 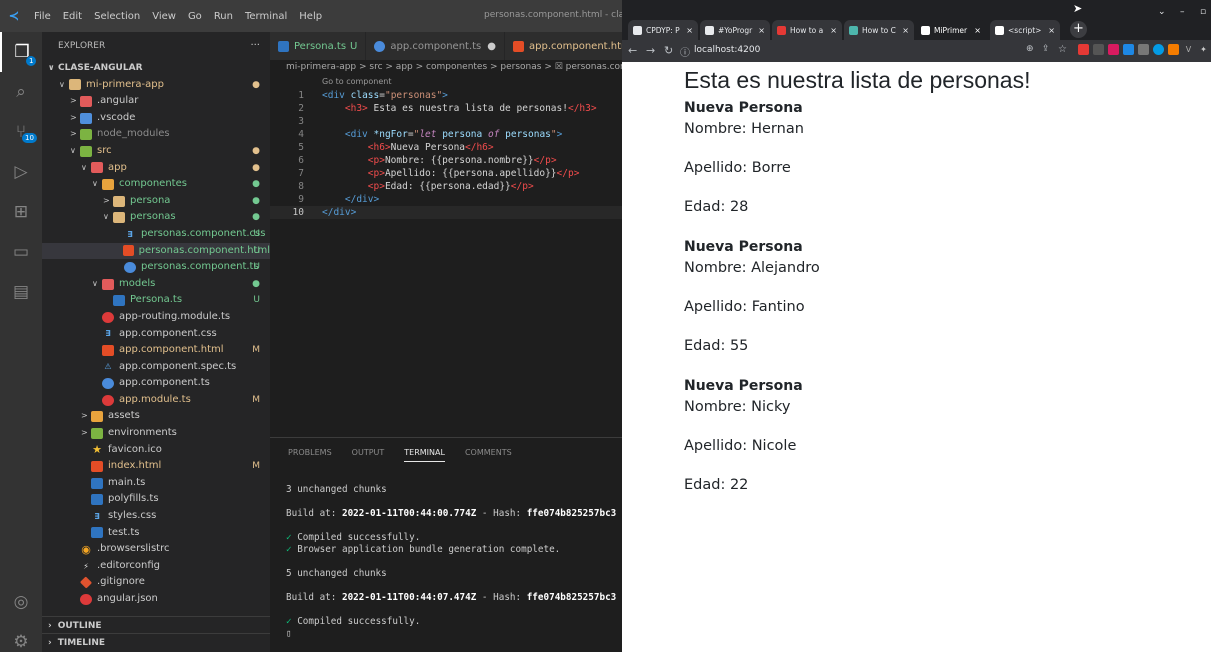 What do you see at coordinates (156, 85) in the screenshot?
I see `tree-item: ∨ mi-primera-app ●` at bounding box center [156, 85].